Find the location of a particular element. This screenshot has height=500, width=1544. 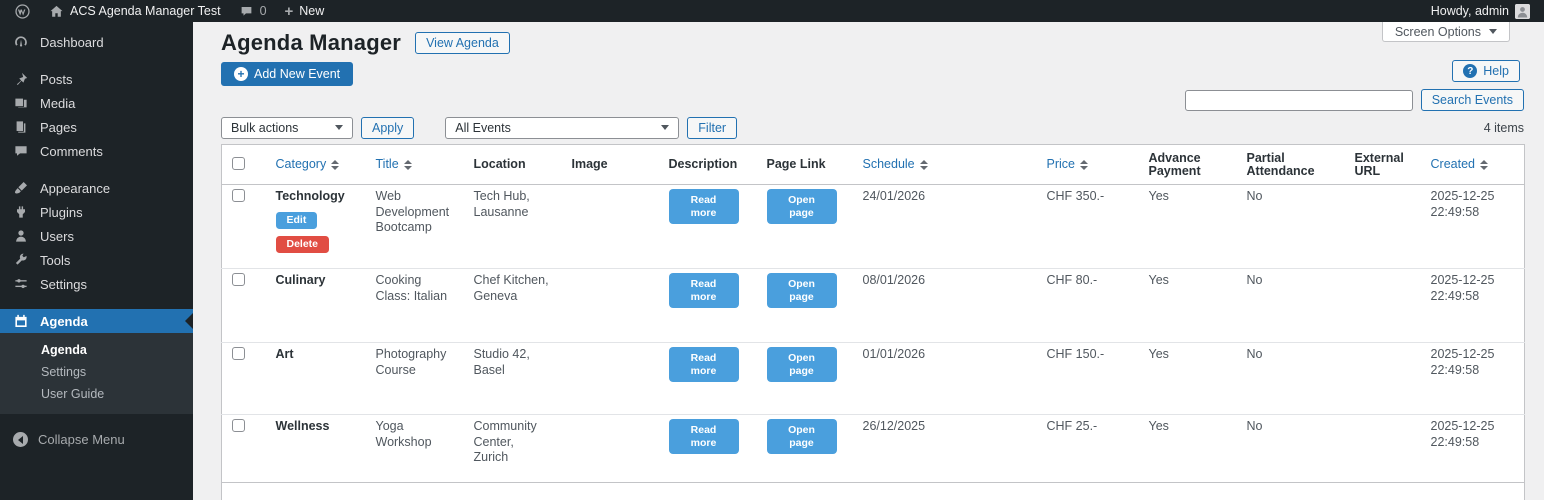

collapse-menu-label: Collapse Menu is located at coordinates (81, 439).